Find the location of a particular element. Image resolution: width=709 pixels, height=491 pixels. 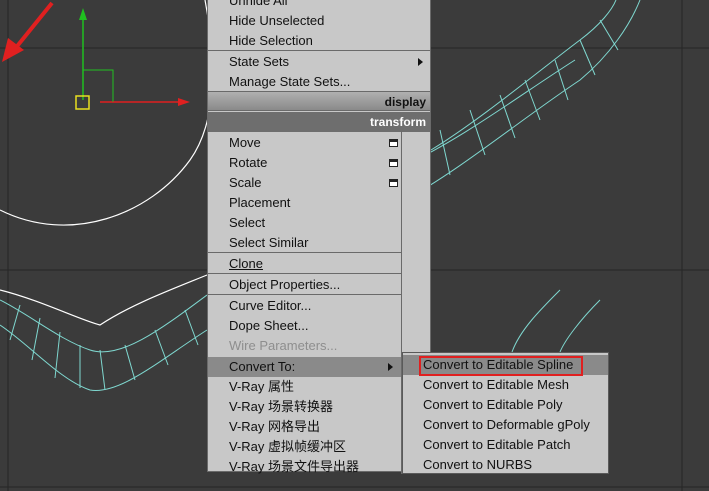

menu-item-select: Select is located at coordinates (305, 223).